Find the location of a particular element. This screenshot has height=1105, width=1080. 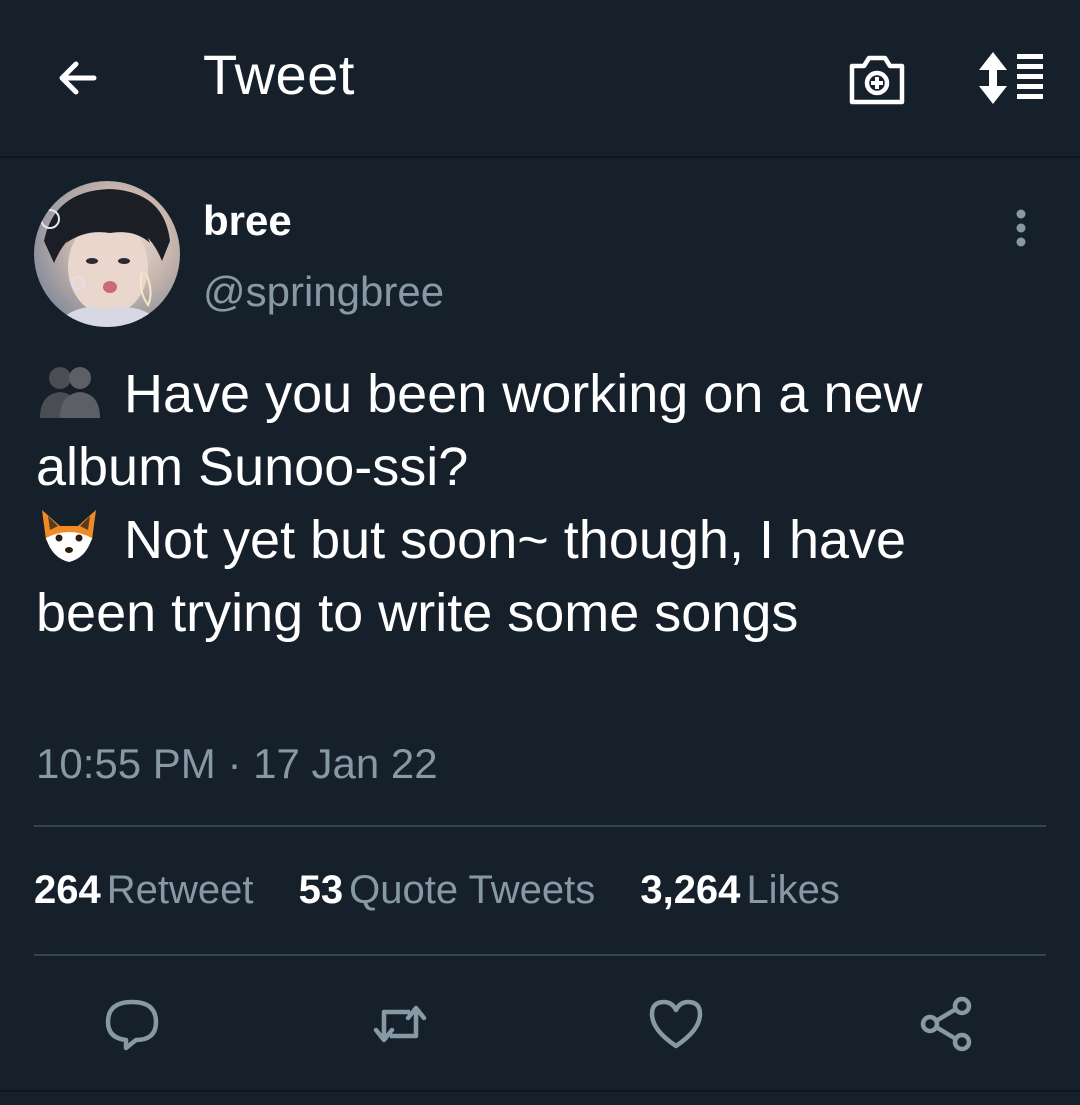

engagement-stats: 264 Retweet 53 Quote Tweets 3,264 Likes is located at coordinates (454, 890).